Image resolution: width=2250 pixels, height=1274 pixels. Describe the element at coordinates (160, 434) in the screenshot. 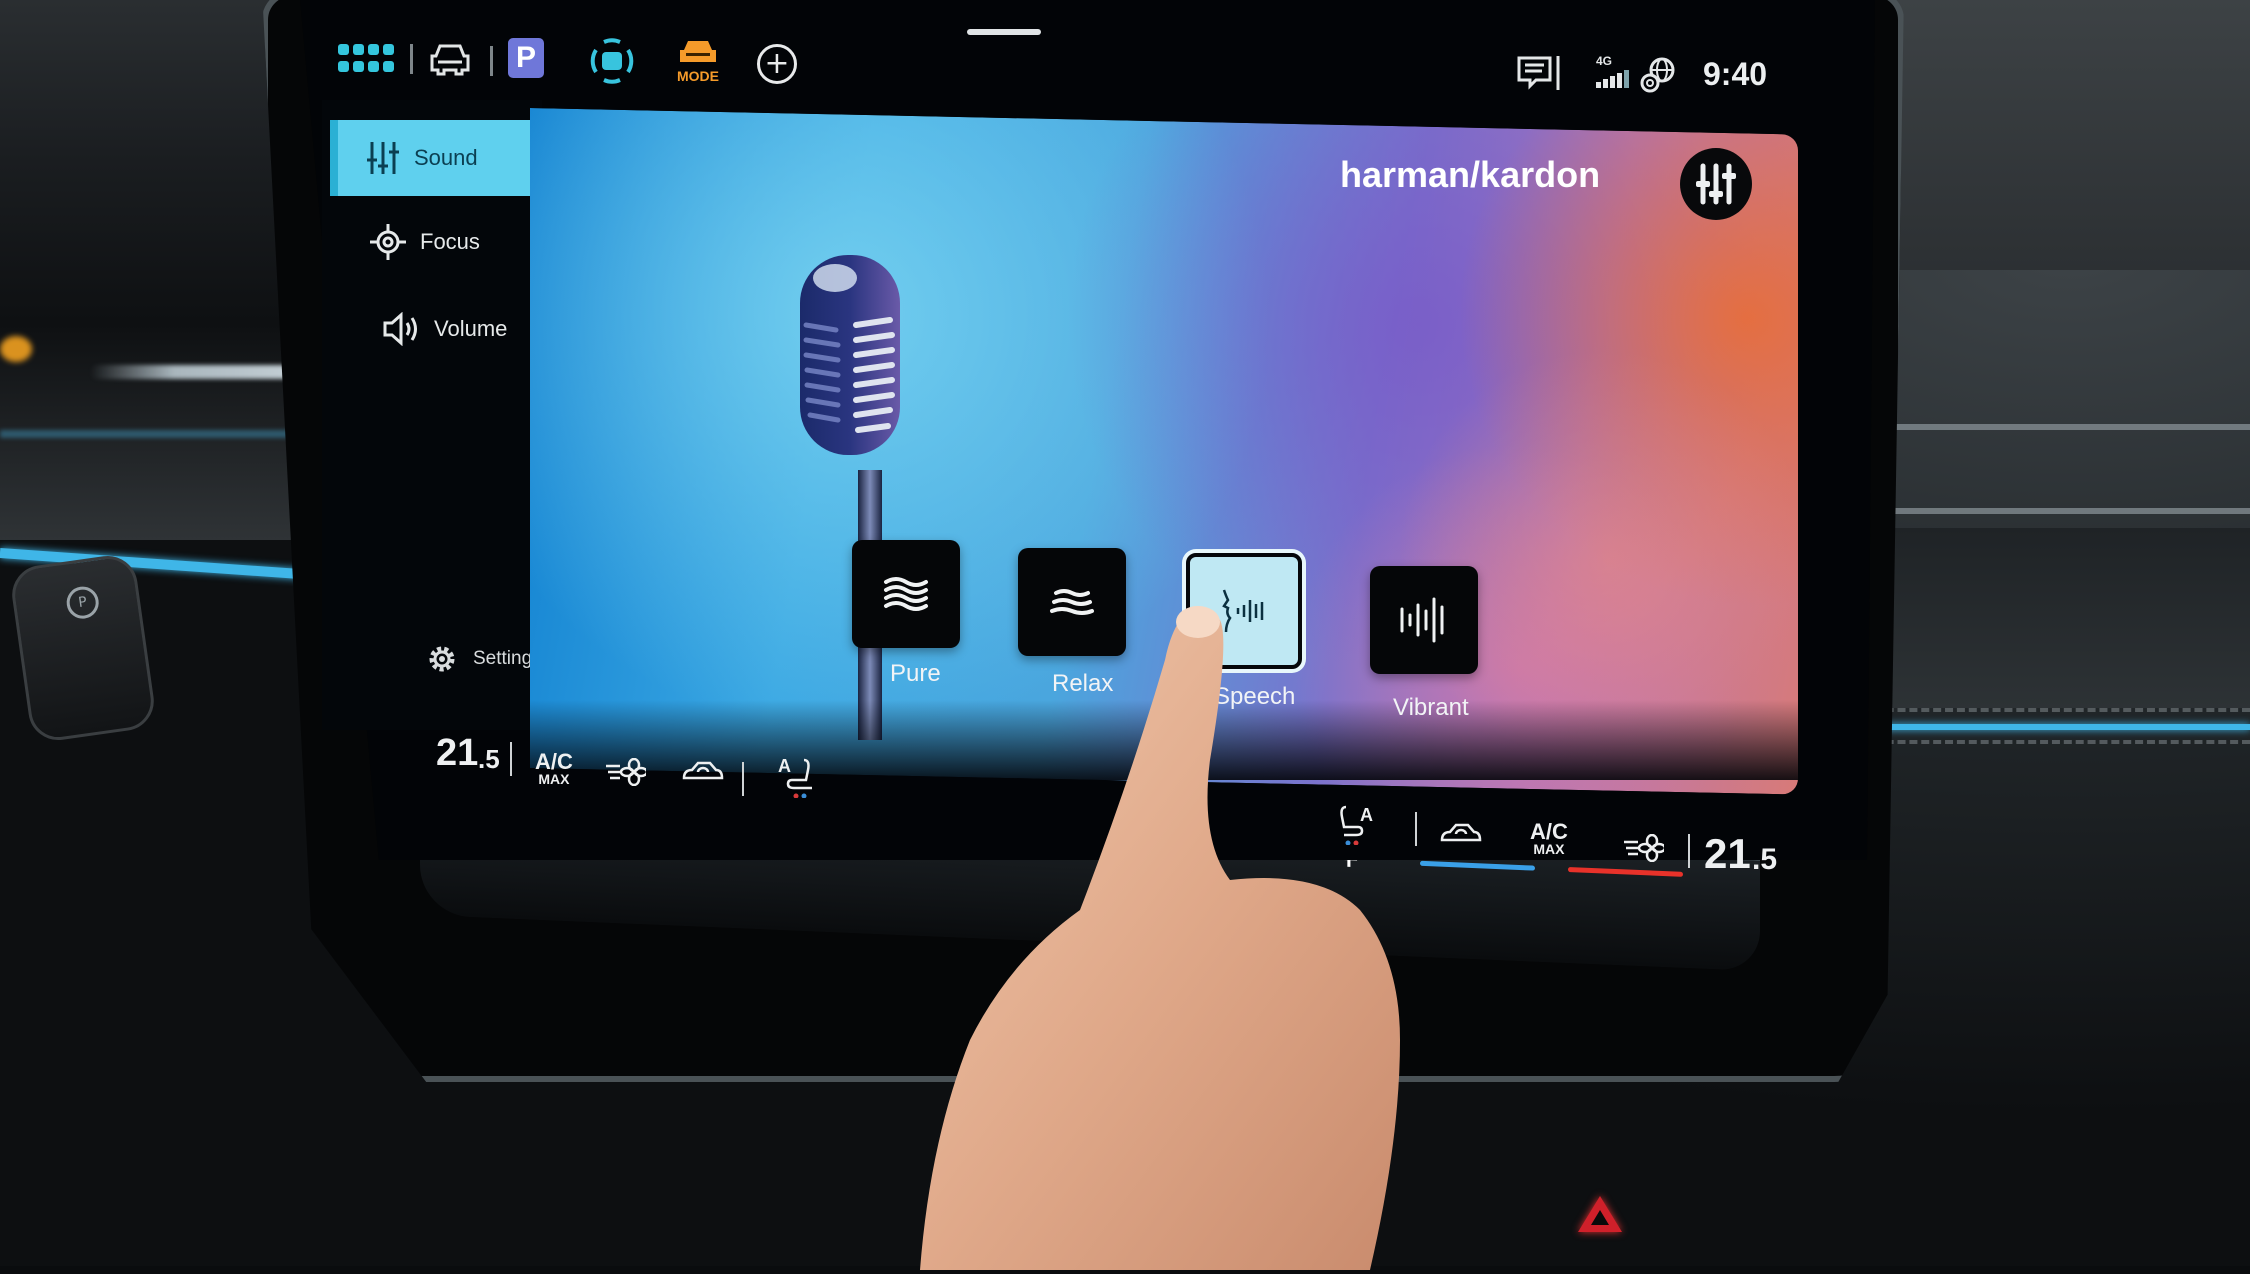

I see `ambient-light-strip-left-upper` at that location.